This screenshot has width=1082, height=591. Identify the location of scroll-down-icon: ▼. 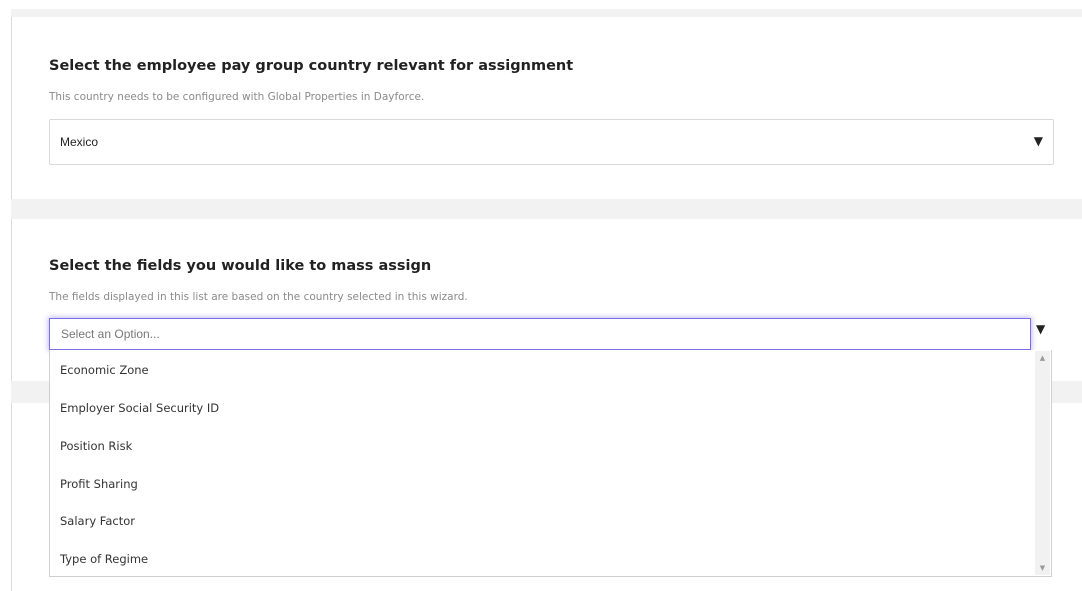
(1042, 568).